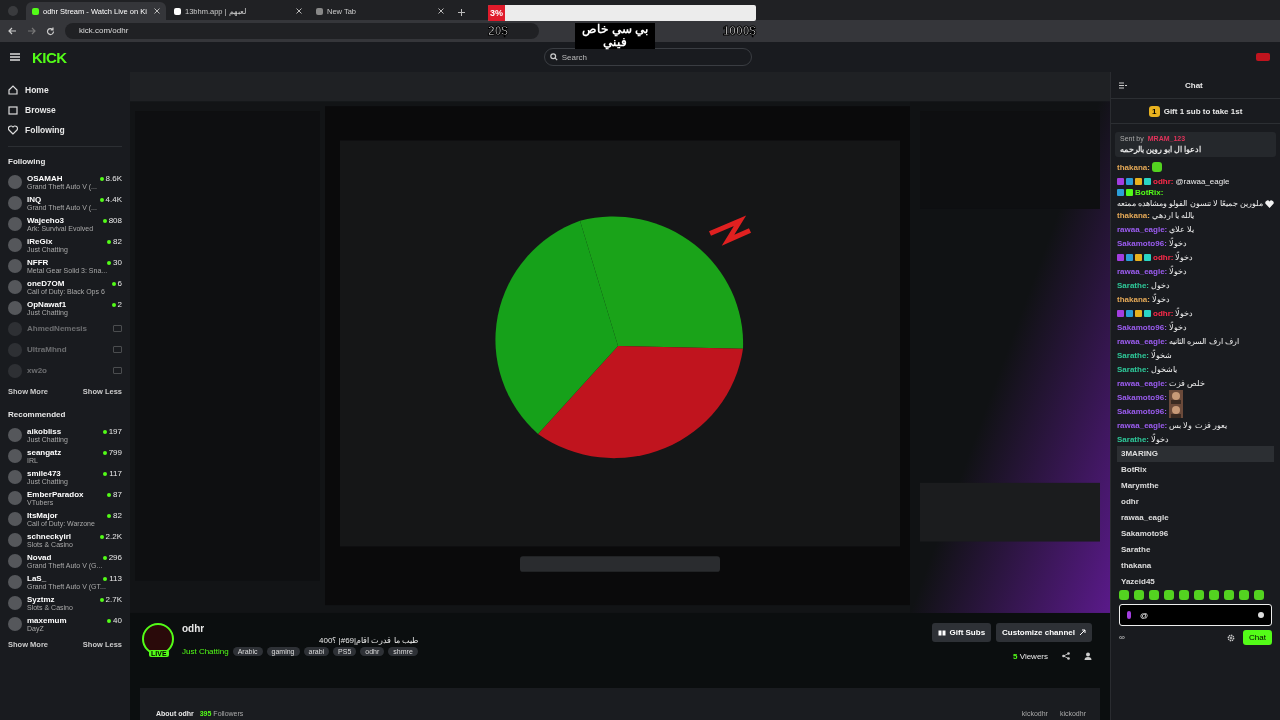 This screenshot has width=1280, height=720. What do you see at coordinates (1030, 656) in the screenshot?
I see `viewer-count: 5 Viewers` at bounding box center [1030, 656].